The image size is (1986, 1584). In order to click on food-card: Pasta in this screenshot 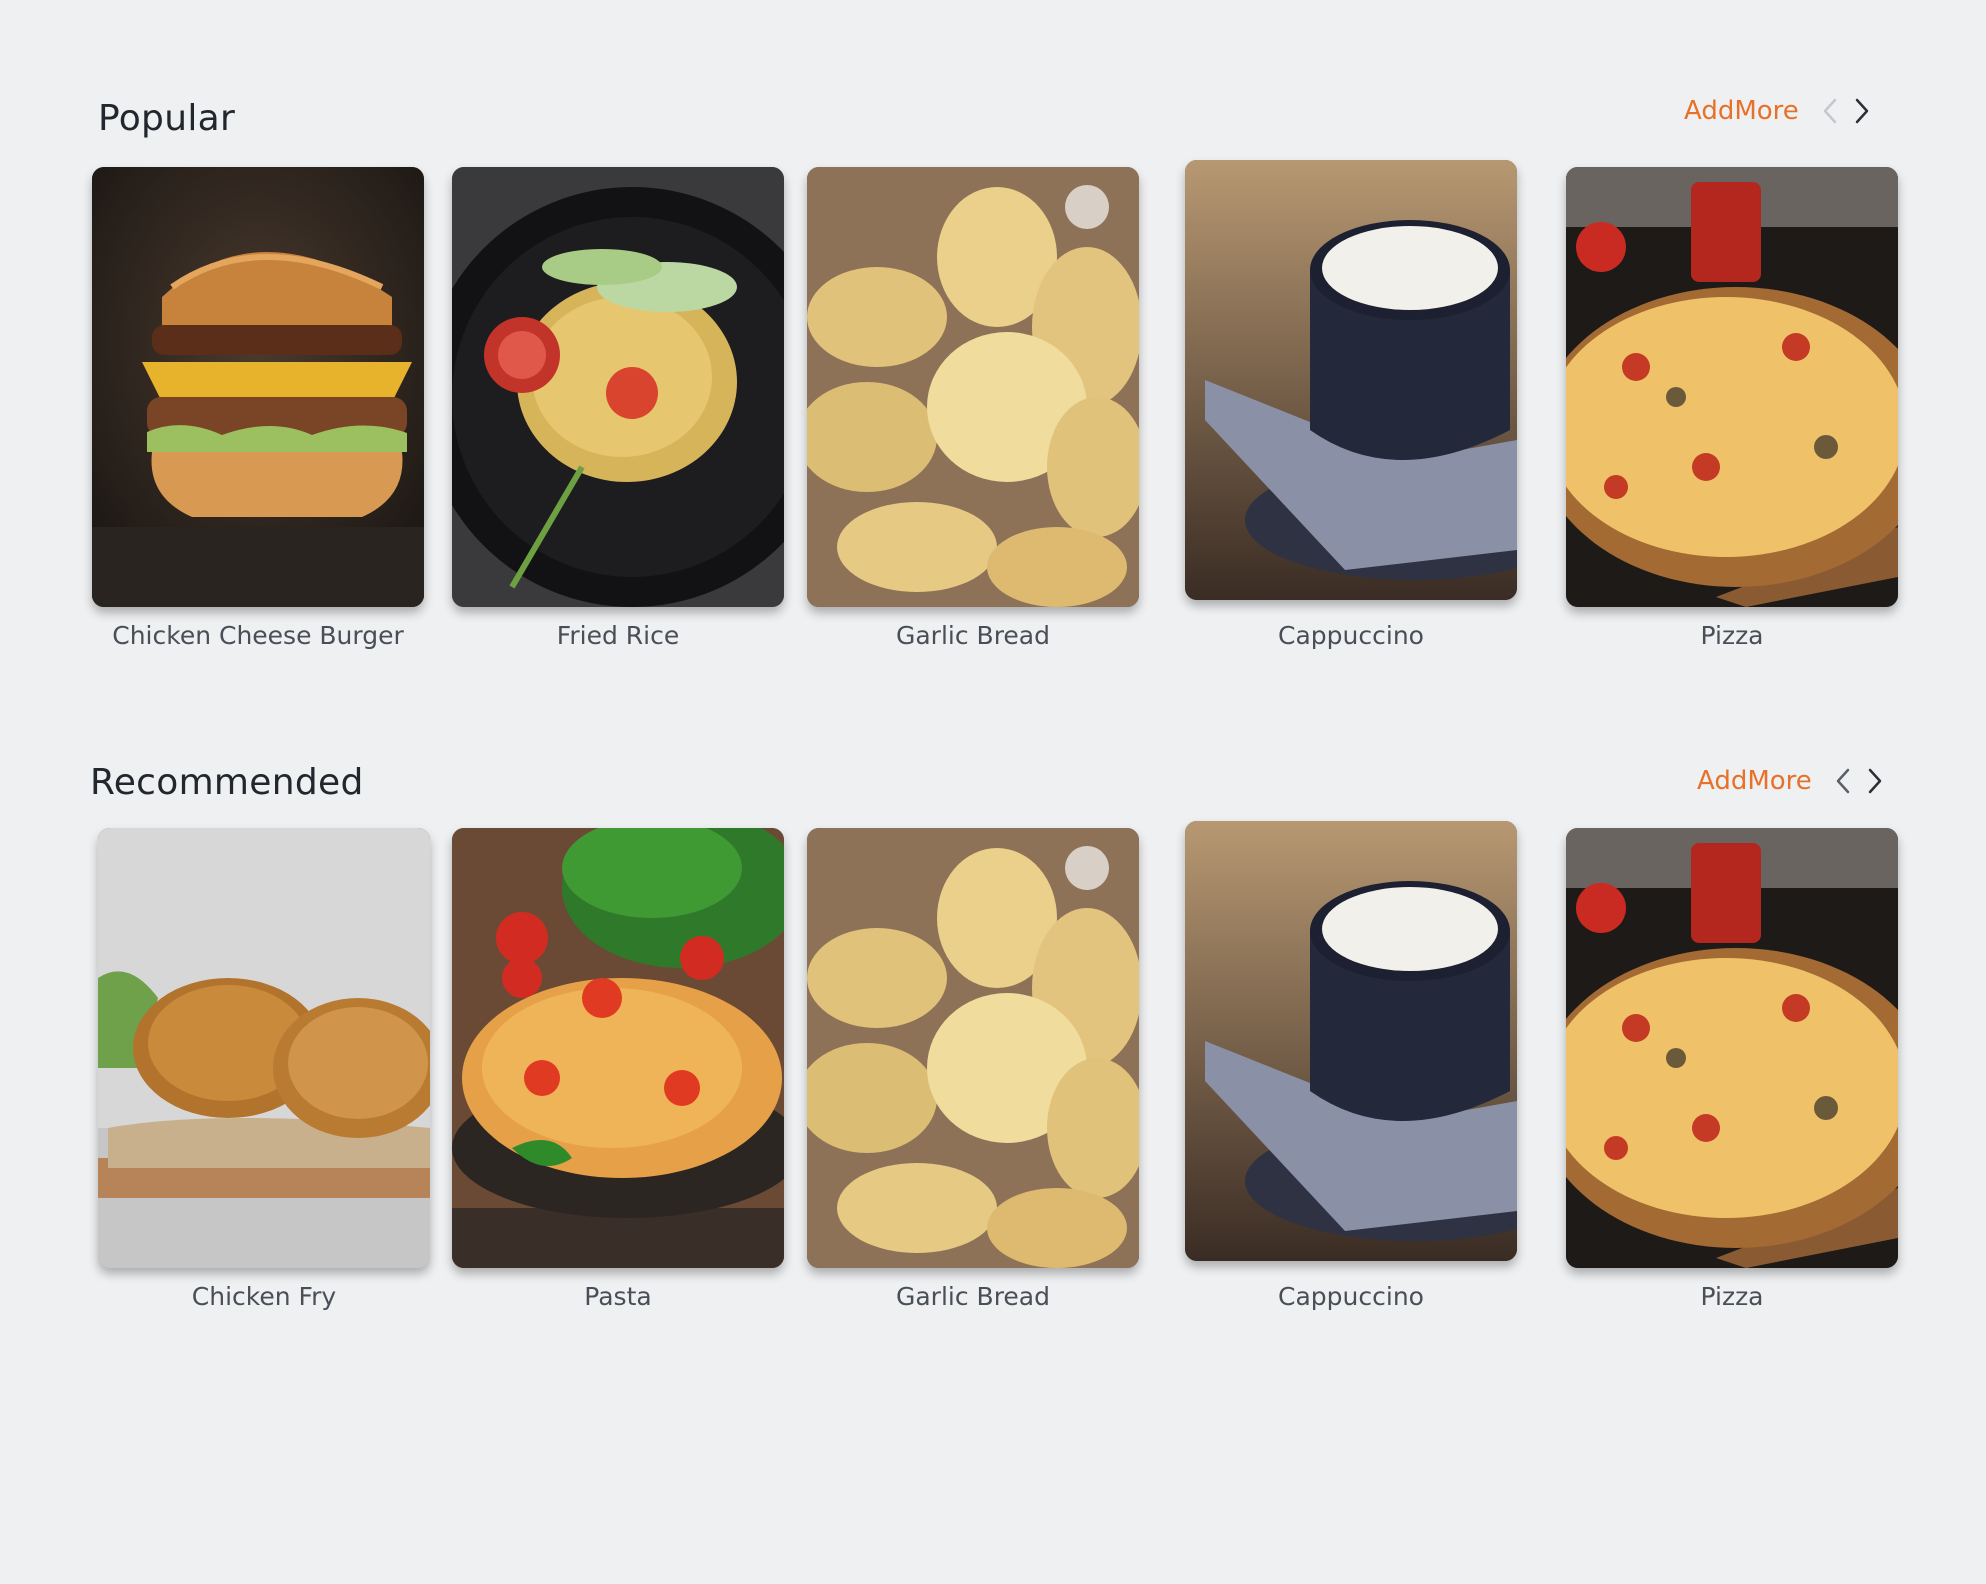, I will do `click(618, 1071)`.